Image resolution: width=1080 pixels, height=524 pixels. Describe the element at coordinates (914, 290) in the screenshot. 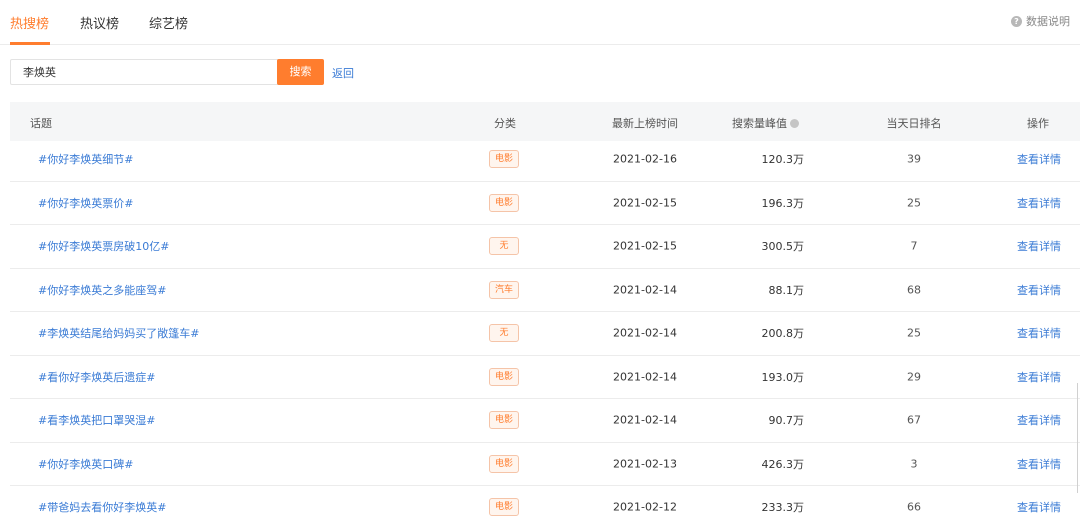

I see `daily-rank: 68` at that location.